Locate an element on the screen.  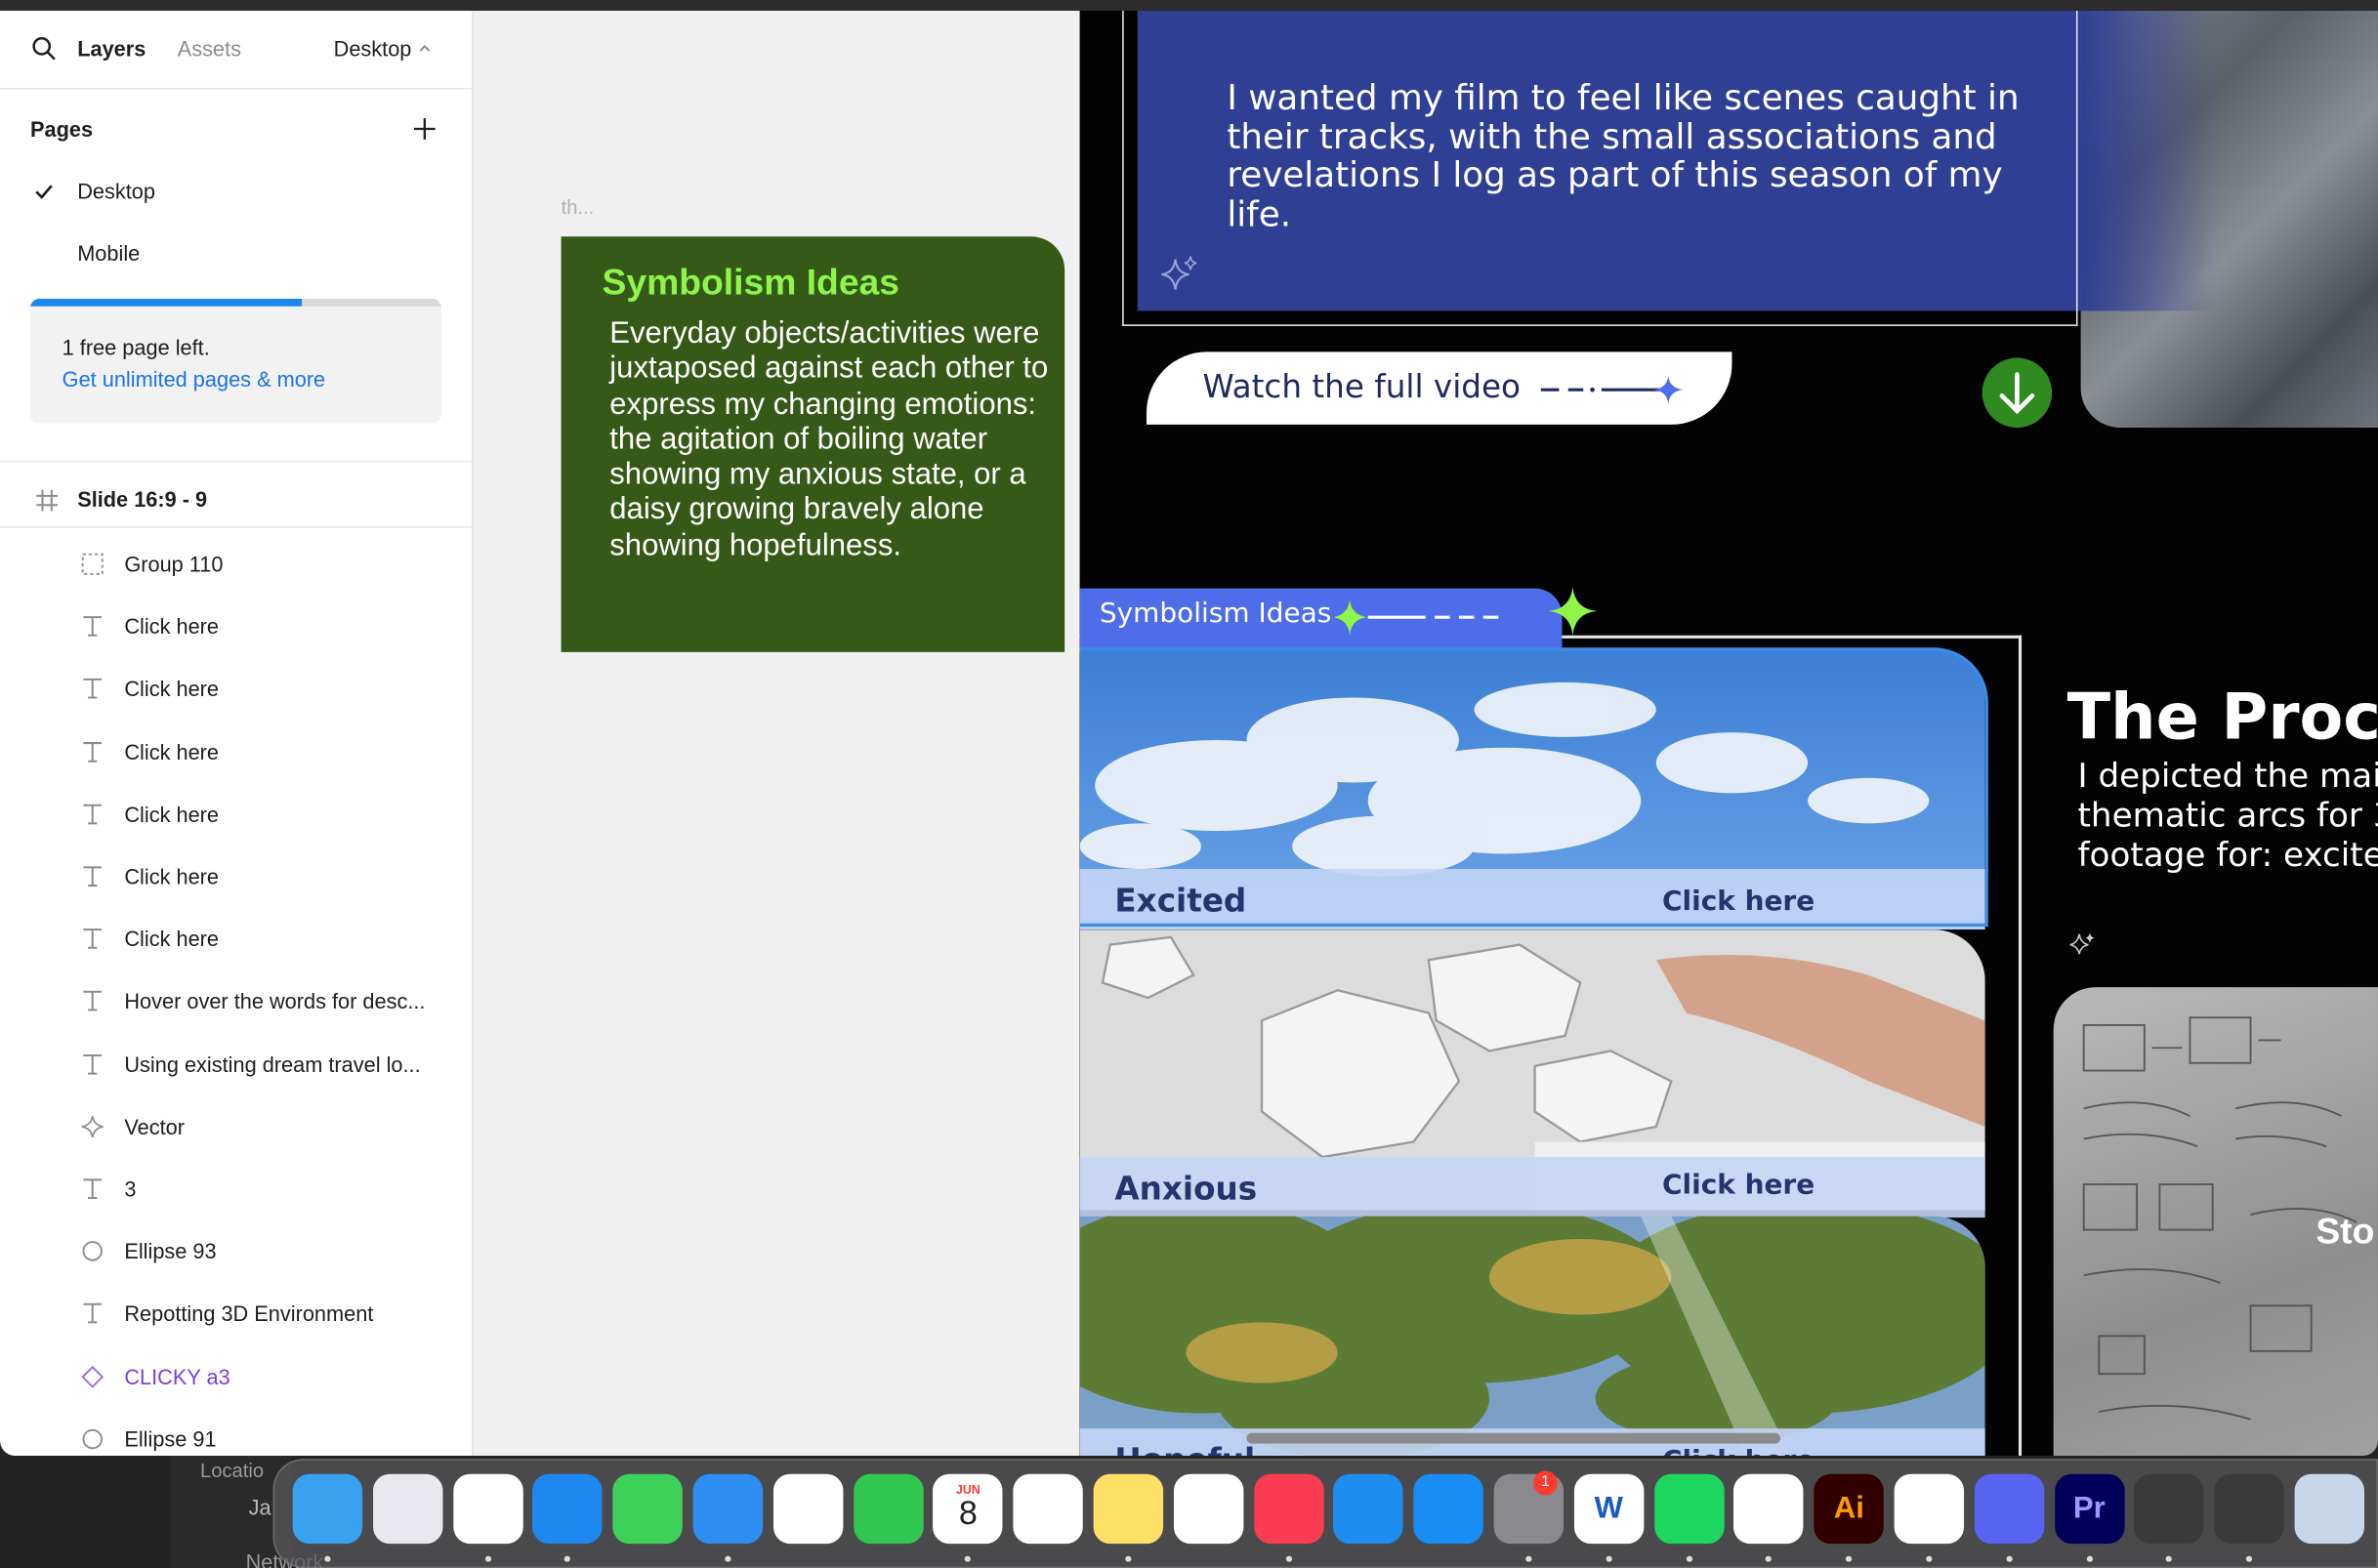
reminders-icon is located at coordinates (1048, 1509).